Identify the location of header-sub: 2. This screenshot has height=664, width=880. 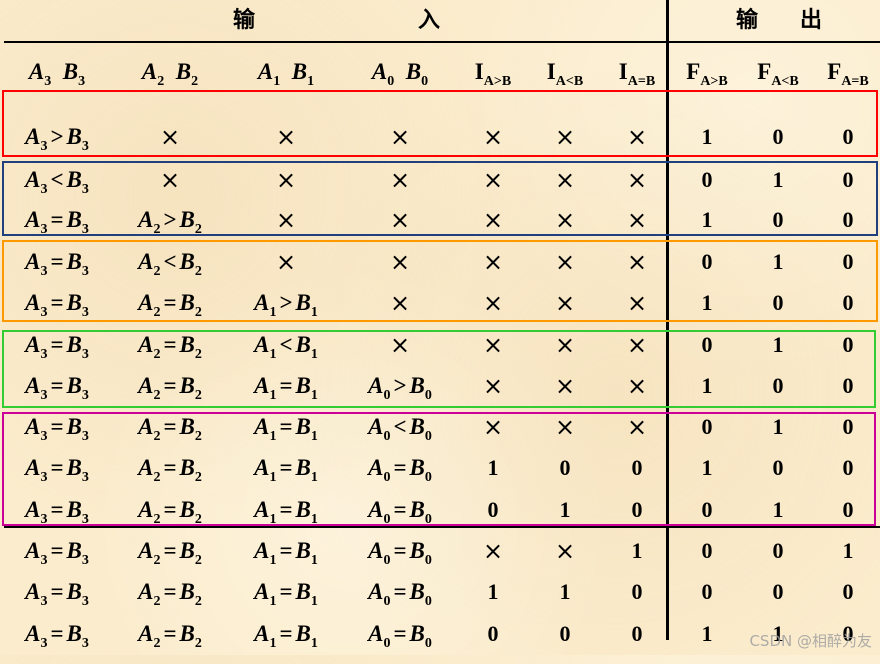
(161, 81).